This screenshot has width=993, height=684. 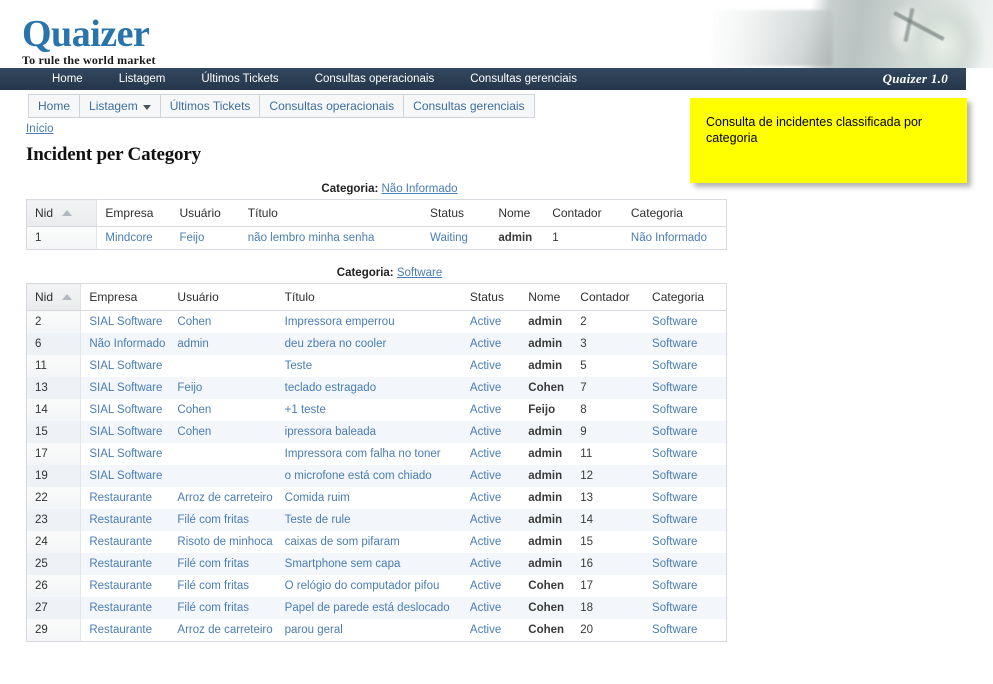 I want to click on cell-titulo: Papel de parede está deslocado, so click(x=369, y=608).